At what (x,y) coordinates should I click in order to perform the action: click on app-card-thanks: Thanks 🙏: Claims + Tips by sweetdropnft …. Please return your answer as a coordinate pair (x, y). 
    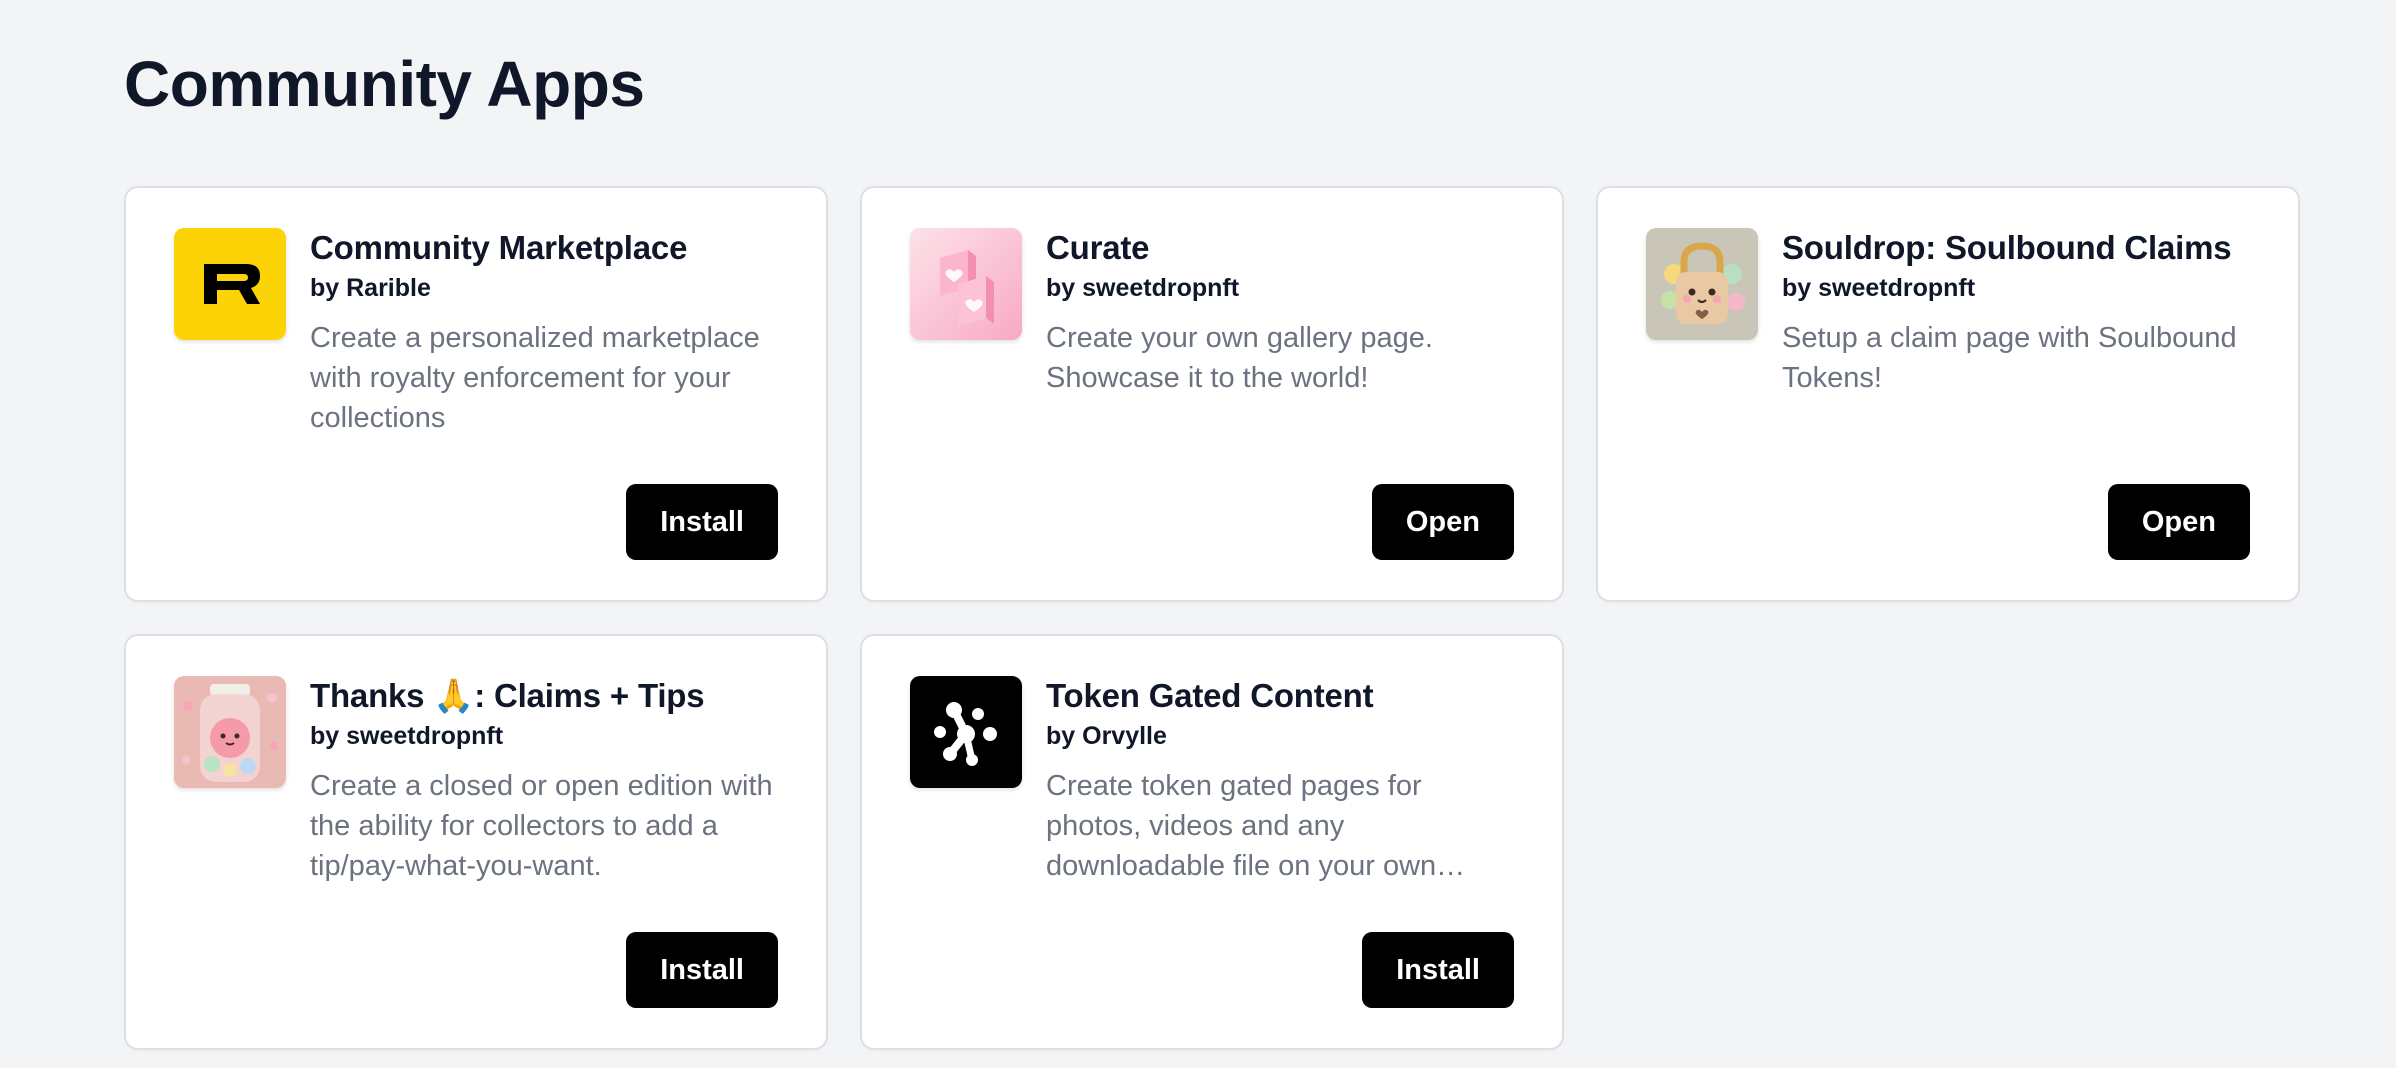
    Looking at the image, I should click on (476, 842).